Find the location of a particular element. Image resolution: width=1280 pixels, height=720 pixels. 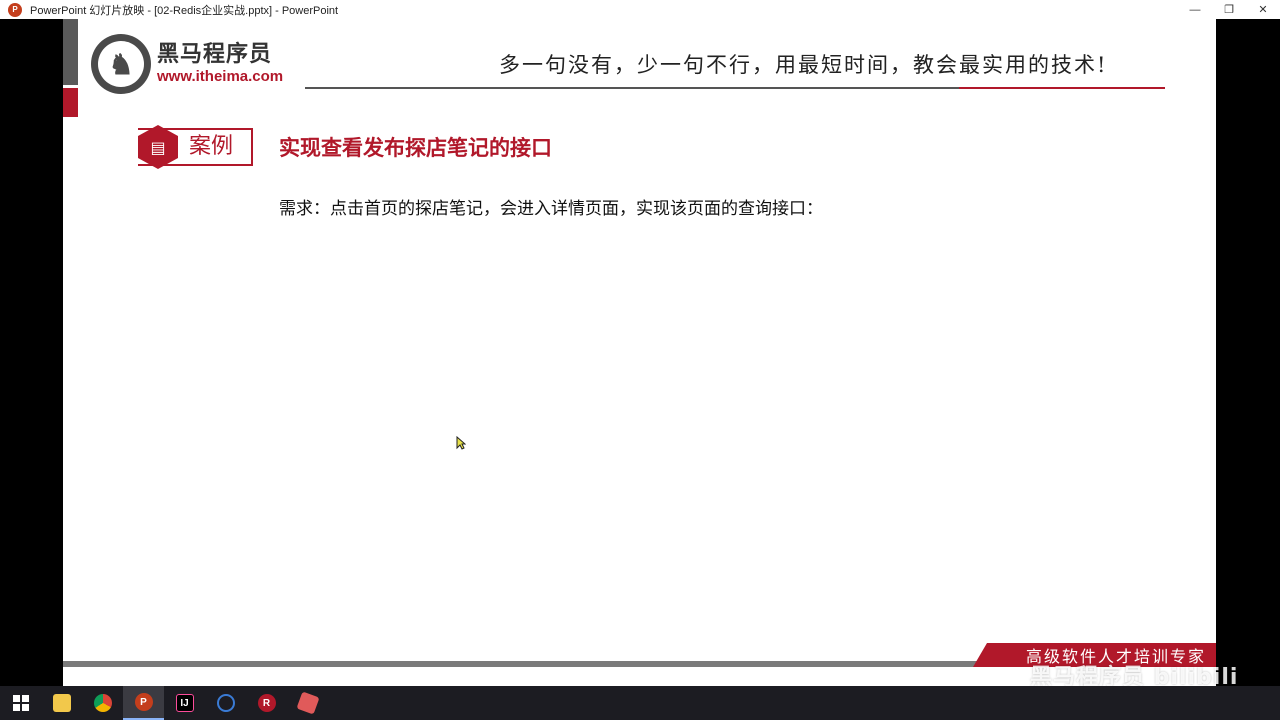

windows-start-button is located at coordinates (20, 703).